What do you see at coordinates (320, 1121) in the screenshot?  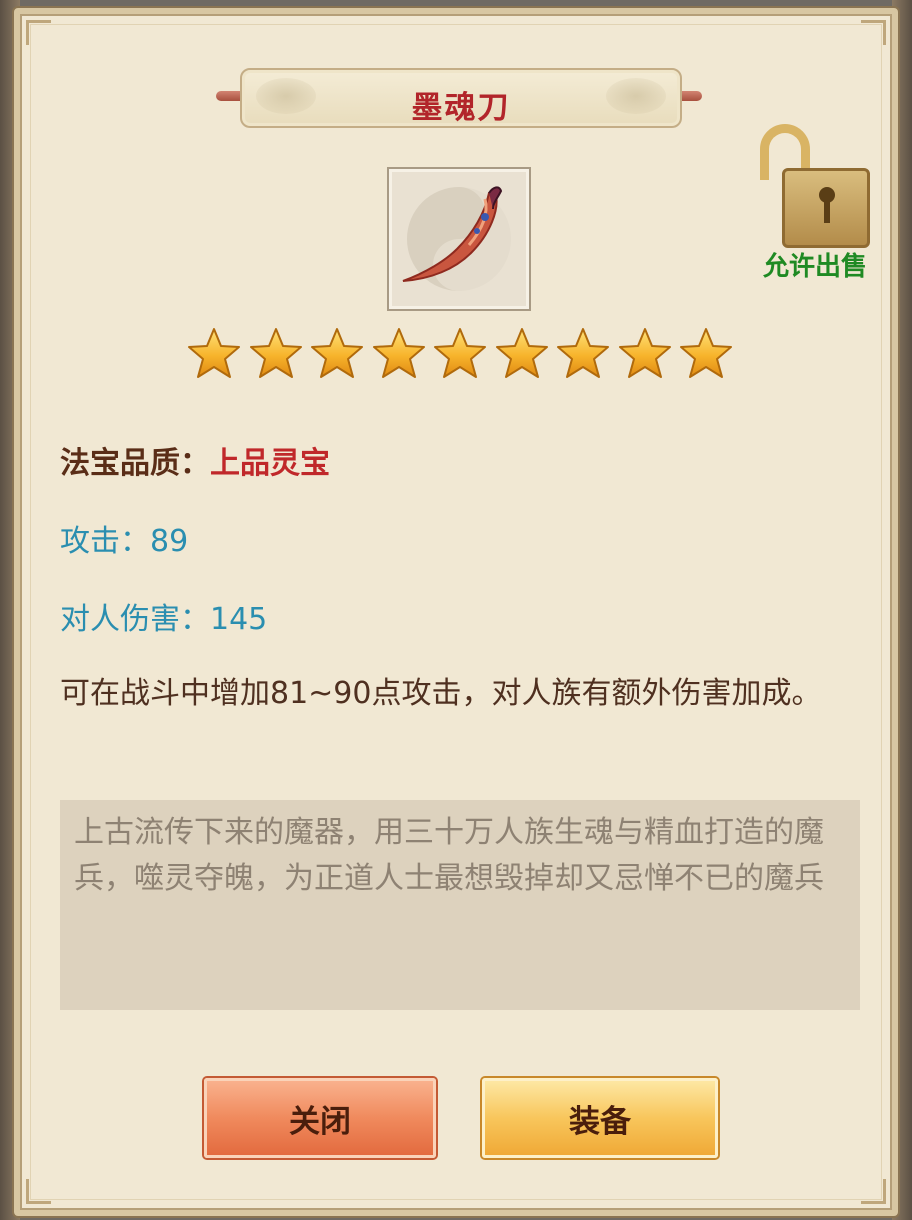 I see `close-button-label: 关闭` at bounding box center [320, 1121].